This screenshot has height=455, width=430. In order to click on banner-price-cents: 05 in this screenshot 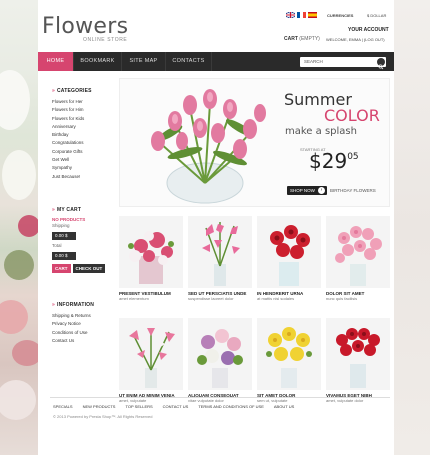, I will do `click(353, 157)`.